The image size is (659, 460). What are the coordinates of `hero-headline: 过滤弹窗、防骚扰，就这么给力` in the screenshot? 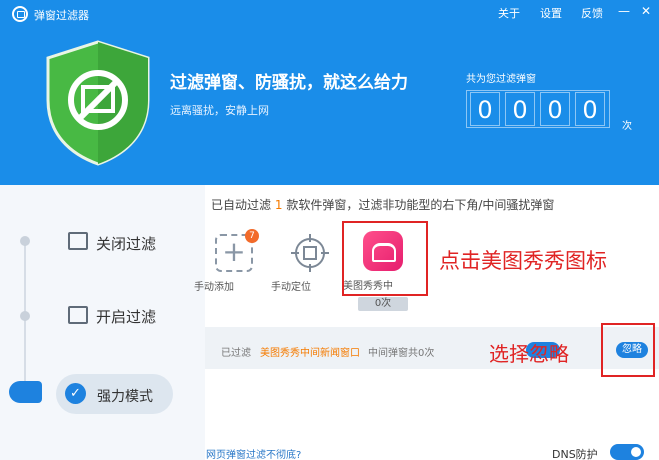 It's located at (289, 83).